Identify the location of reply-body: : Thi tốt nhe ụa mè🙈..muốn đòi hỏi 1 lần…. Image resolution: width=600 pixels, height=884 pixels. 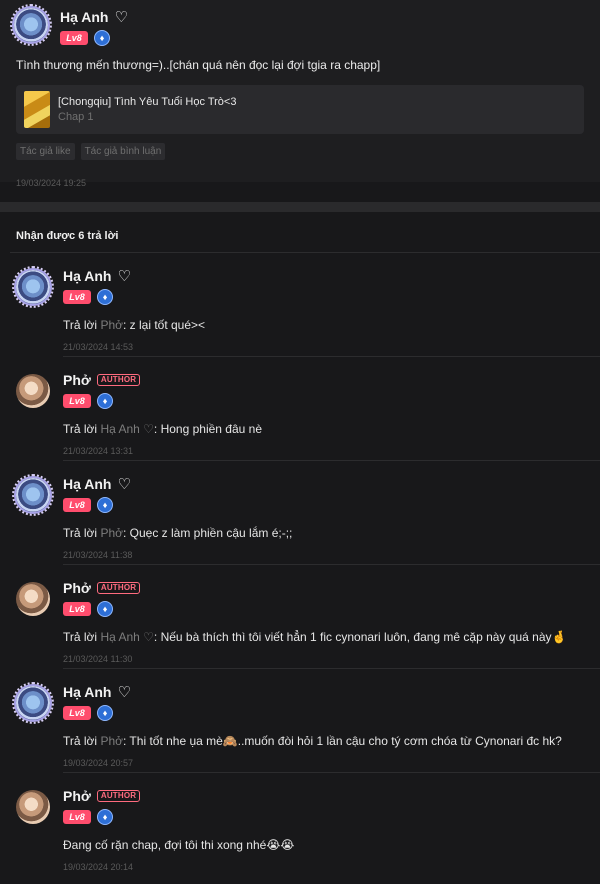
(342, 741).